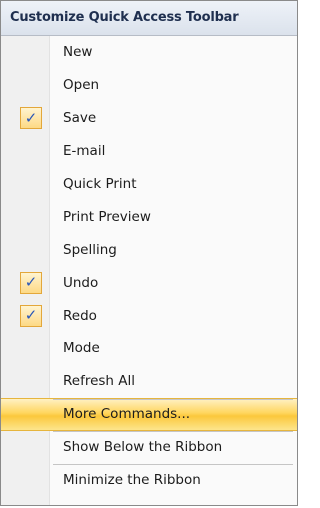 Image resolution: width=320 pixels, height=508 pixels. What do you see at coordinates (80, 118) in the screenshot?
I see `menu-item-label: Save` at bounding box center [80, 118].